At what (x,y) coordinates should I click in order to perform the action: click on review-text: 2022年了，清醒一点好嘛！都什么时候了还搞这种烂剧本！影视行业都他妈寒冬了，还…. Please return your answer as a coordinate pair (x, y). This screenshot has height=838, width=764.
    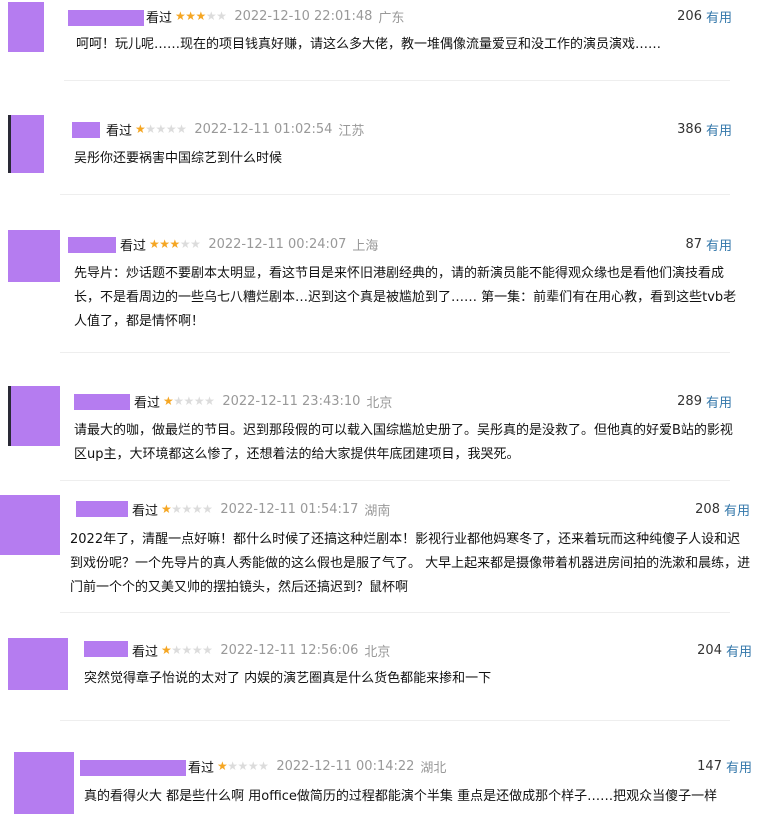
    Looking at the image, I should click on (410, 563).